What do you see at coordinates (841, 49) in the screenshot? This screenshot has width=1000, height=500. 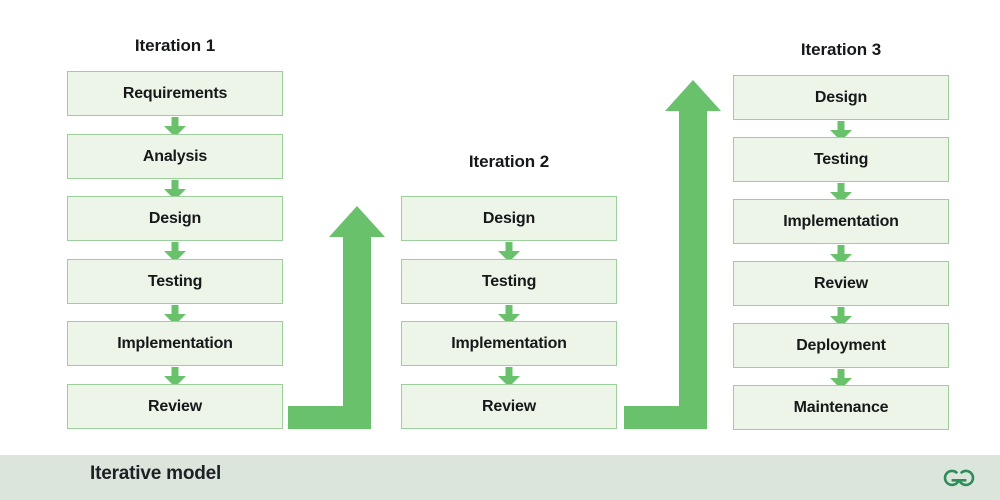 I see `column-title-iteration-3: Iteration 3` at bounding box center [841, 49].